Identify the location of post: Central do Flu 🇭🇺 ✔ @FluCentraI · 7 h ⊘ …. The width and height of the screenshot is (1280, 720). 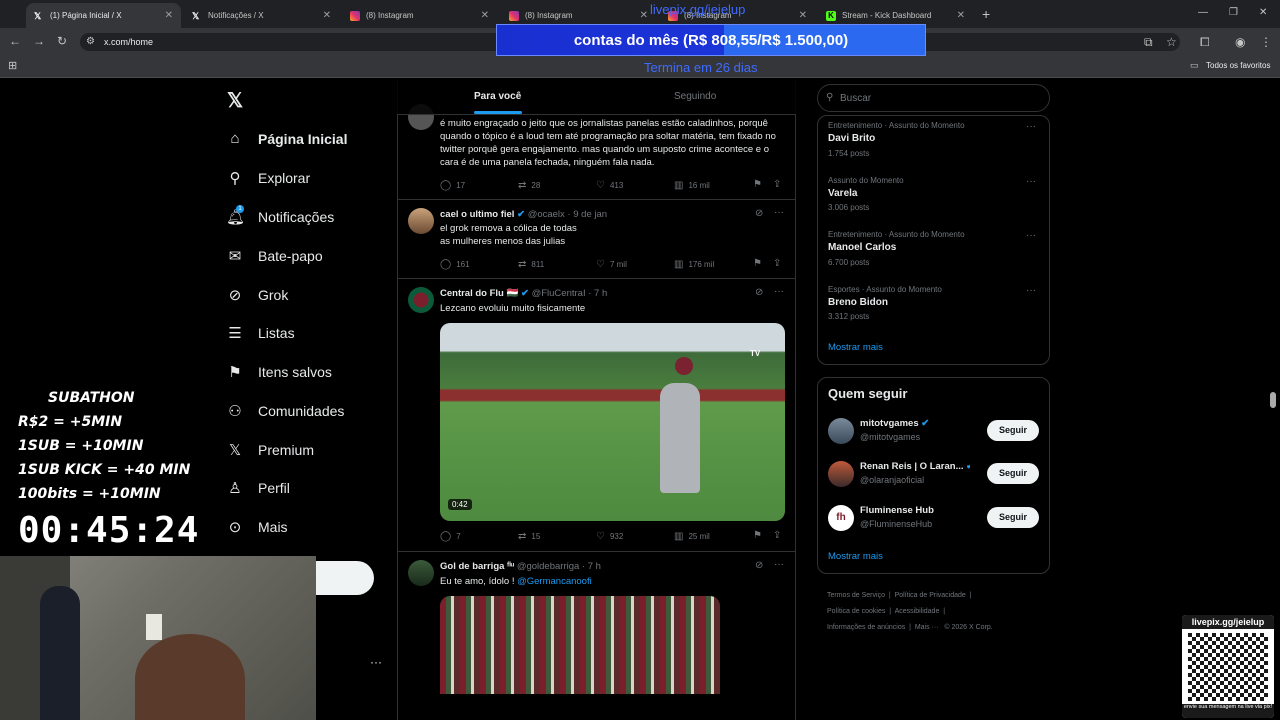
(596, 415).